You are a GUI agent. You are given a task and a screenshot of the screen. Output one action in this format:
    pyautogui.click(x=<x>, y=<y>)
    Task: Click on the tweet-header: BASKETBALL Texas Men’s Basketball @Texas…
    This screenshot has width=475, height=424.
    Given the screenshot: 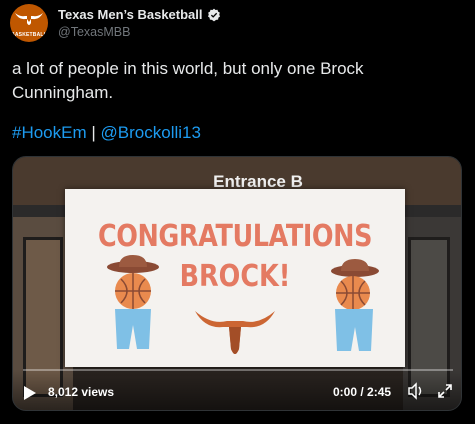 What is the action you would take?
    pyautogui.click(x=240, y=24)
    